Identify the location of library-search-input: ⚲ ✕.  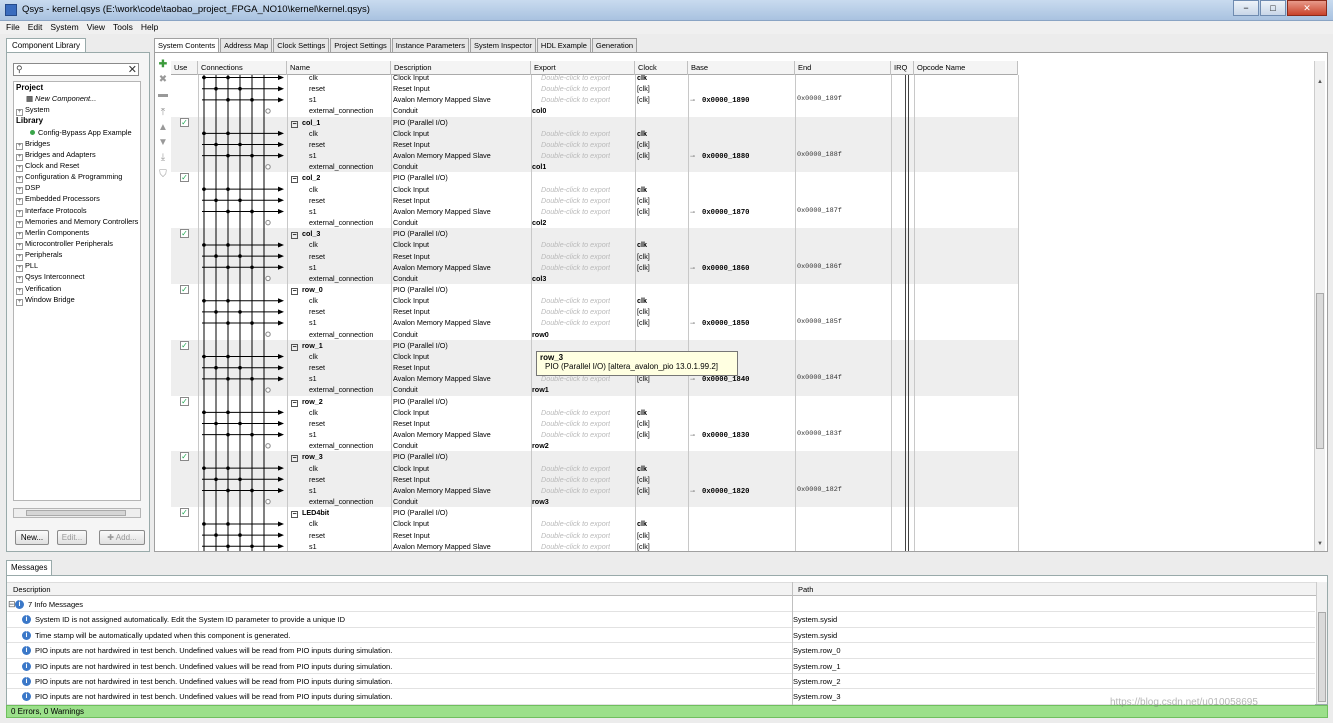
(76, 69).